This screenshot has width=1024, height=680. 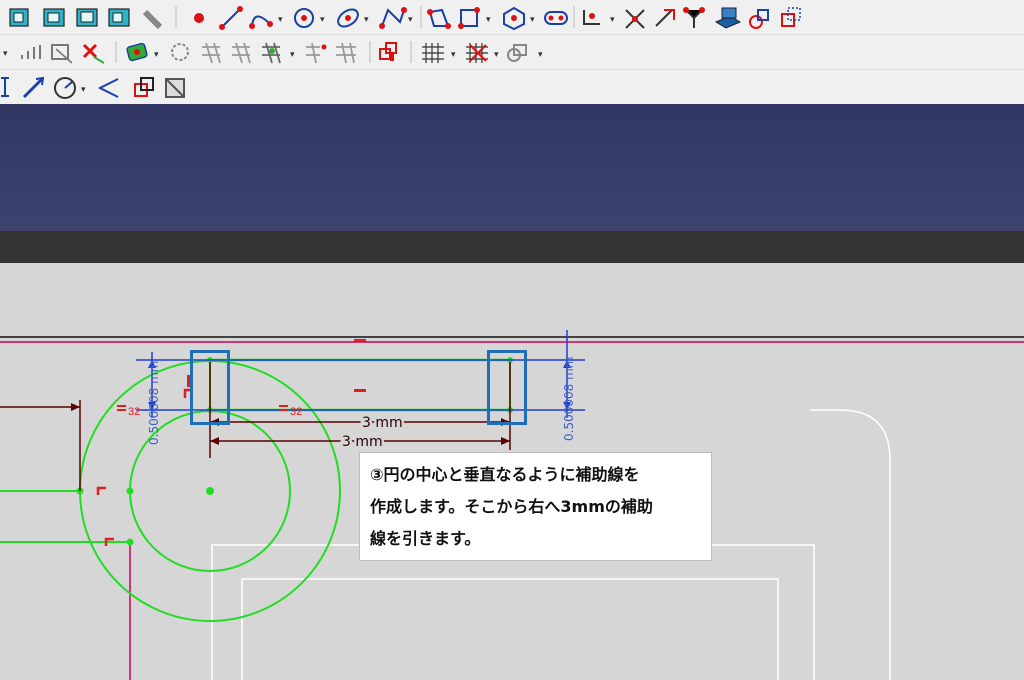 What do you see at coordinates (142, 52) in the screenshot?
I see `sketch-show-hide-icon: ▾` at bounding box center [142, 52].